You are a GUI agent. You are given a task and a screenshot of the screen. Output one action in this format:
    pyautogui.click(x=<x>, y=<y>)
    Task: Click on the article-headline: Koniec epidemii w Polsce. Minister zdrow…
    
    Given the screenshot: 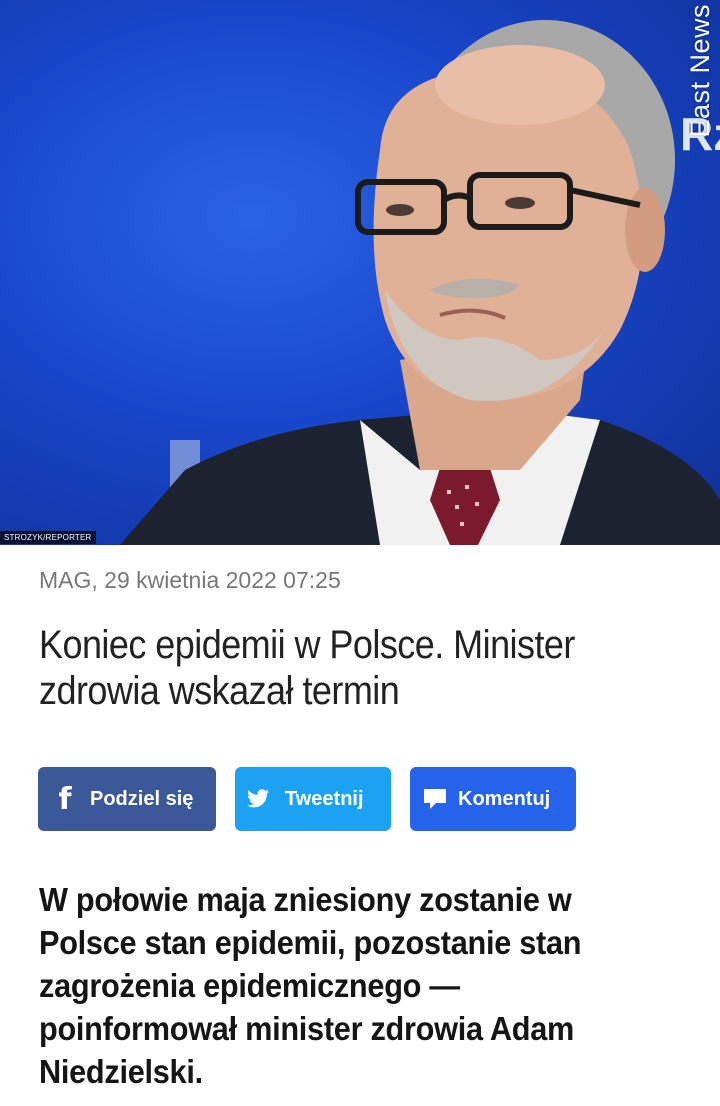 What is the action you would take?
    pyautogui.click(x=307, y=668)
    